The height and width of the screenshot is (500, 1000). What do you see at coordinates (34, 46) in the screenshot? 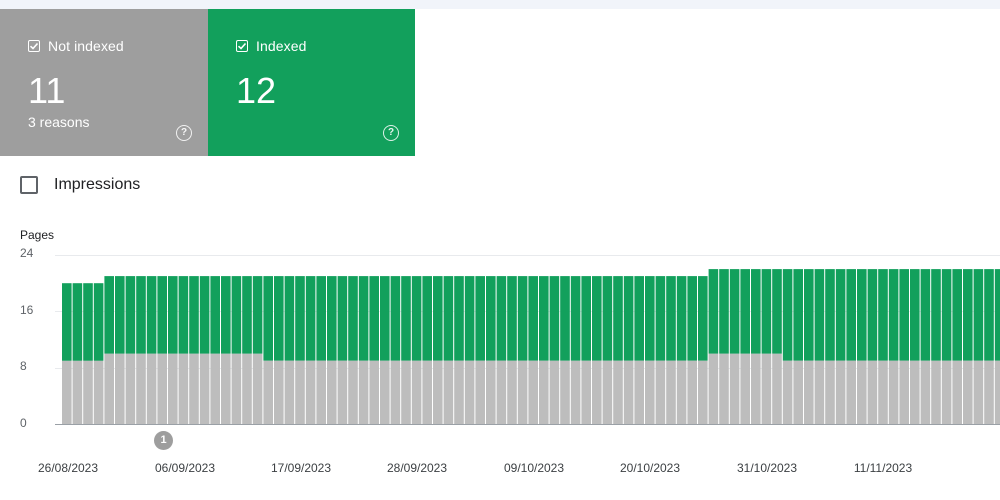
I see `not-indexed-checkbox-icon` at bounding box center [34, 46].